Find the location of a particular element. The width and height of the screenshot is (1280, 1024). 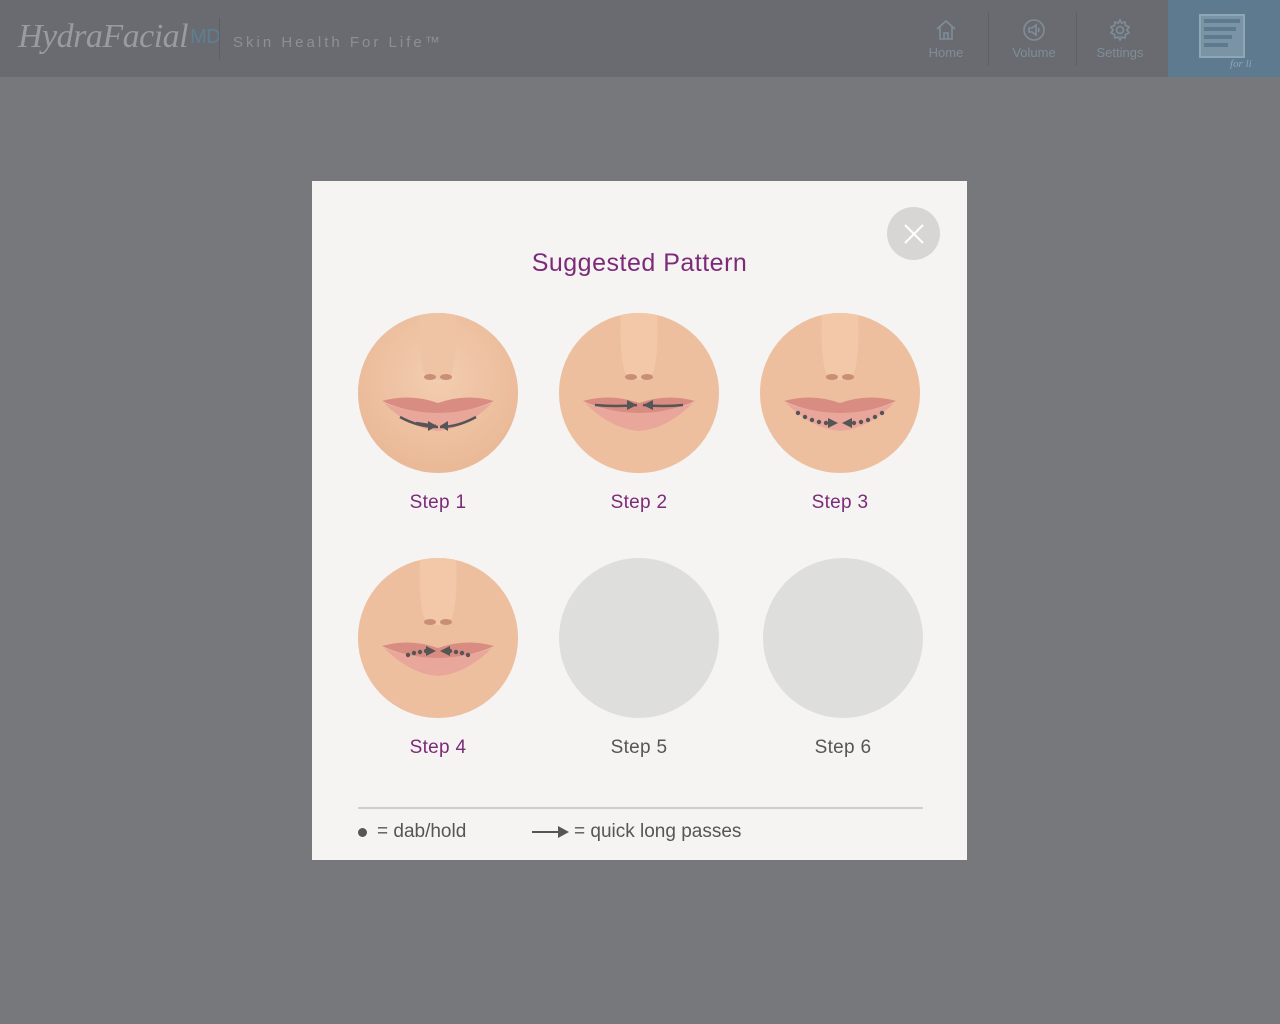

step-1: Step 1 is located at coordinates (438, 413).